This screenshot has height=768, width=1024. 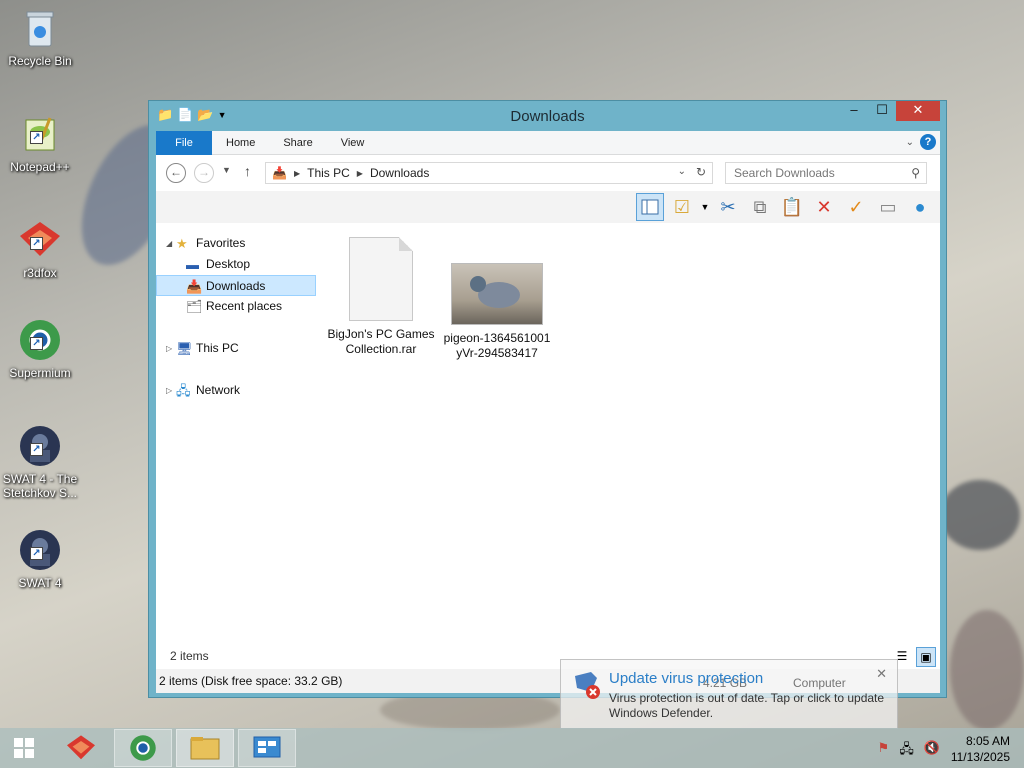 What do you see at coordinates (218, 390) in the screenshot?
I see `nav-label: Network` at bounding box center [218, 390].